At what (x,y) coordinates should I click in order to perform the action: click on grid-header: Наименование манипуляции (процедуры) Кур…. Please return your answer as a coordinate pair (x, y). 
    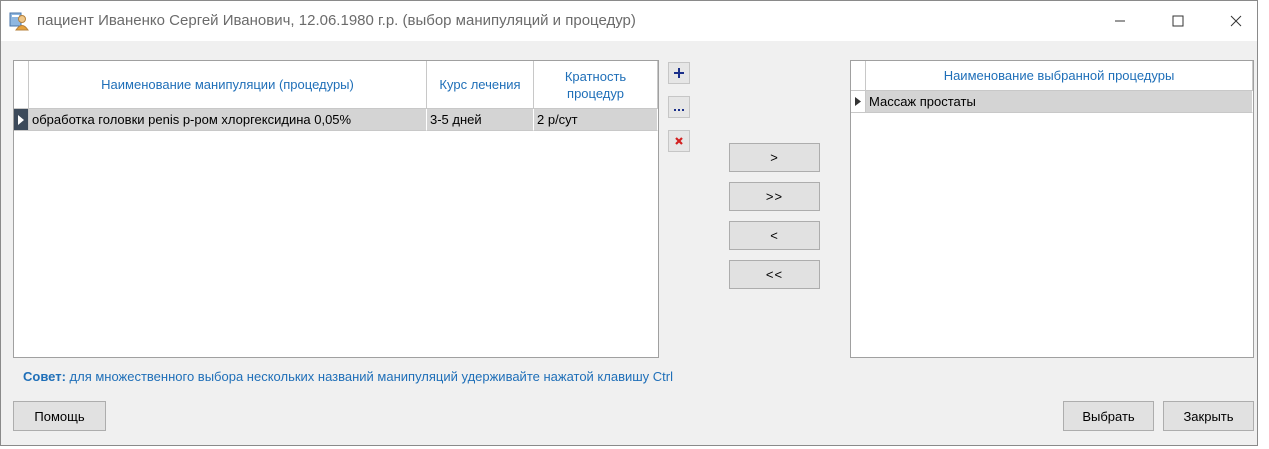
    Looking at the image, I should click on (336, 85).